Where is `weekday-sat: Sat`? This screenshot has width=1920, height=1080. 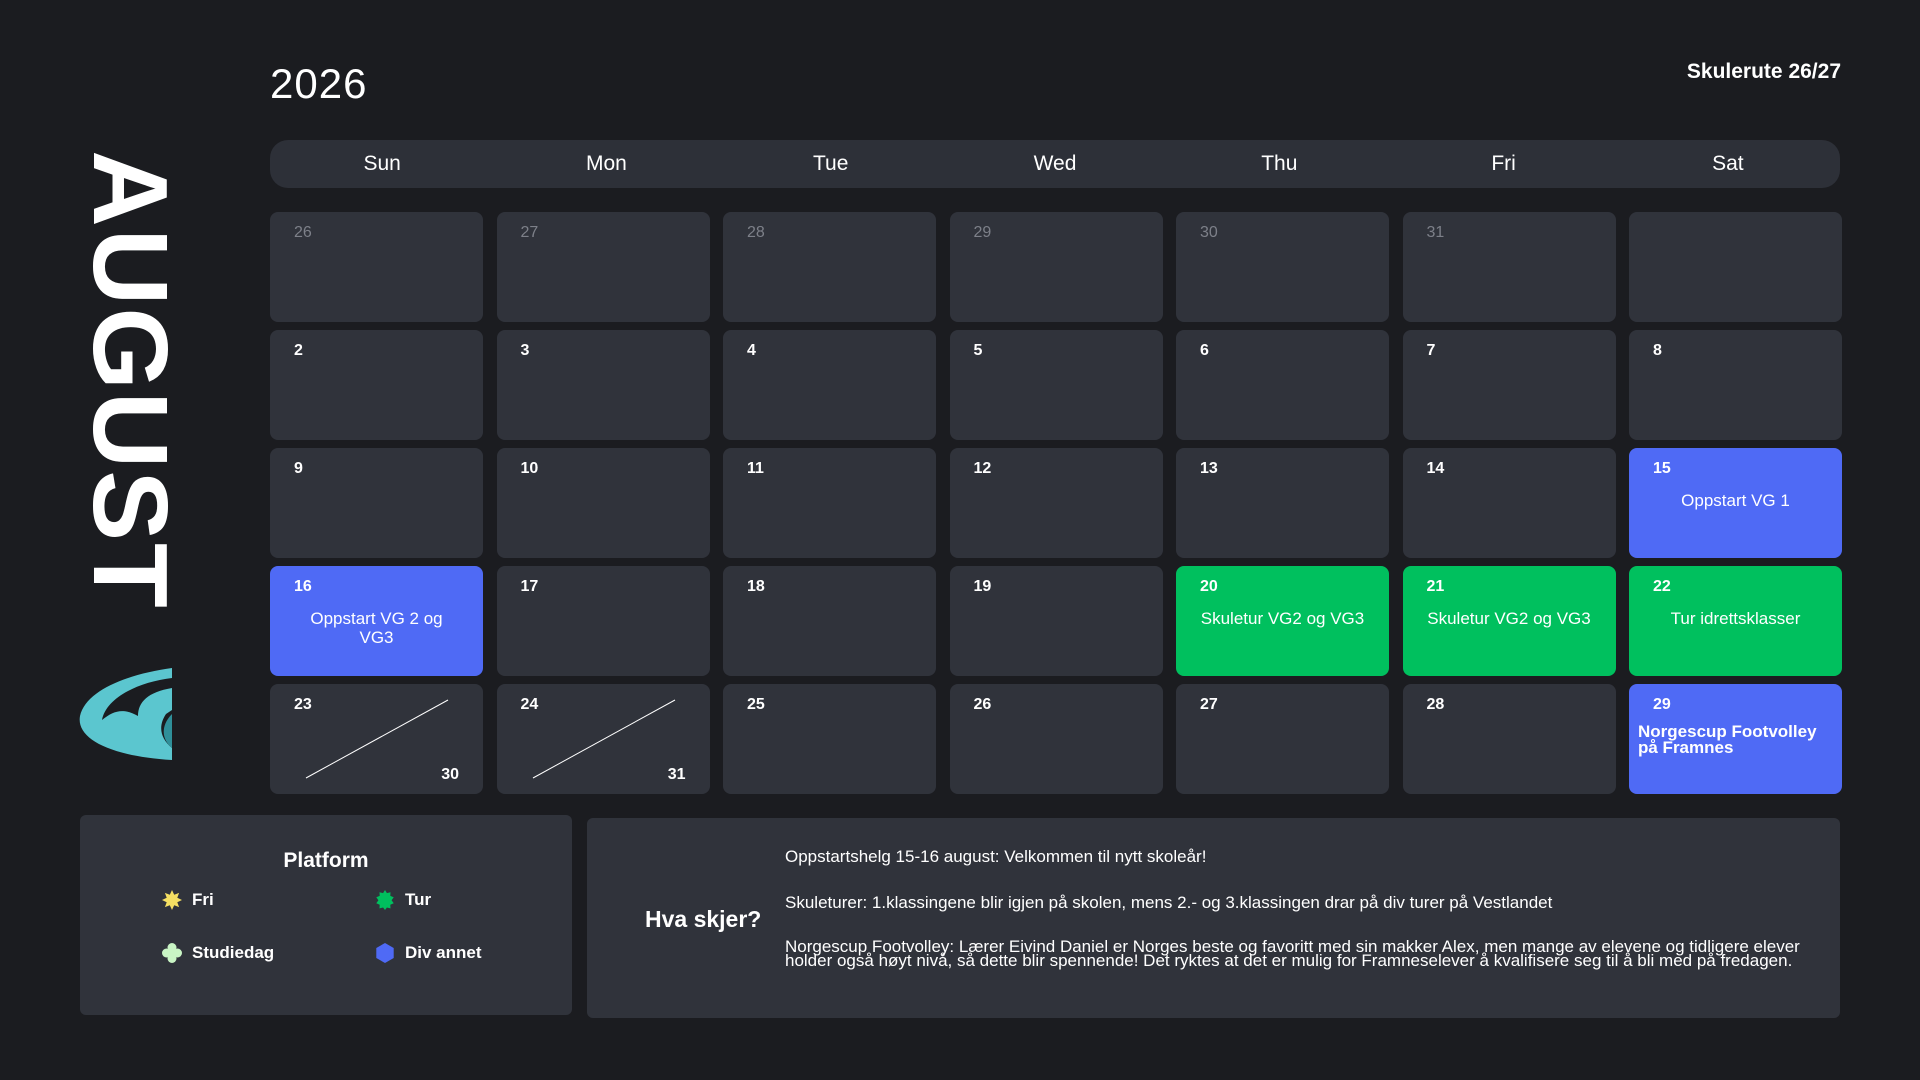
weekday-sat: Sat is located at coordinates (1728, 163).